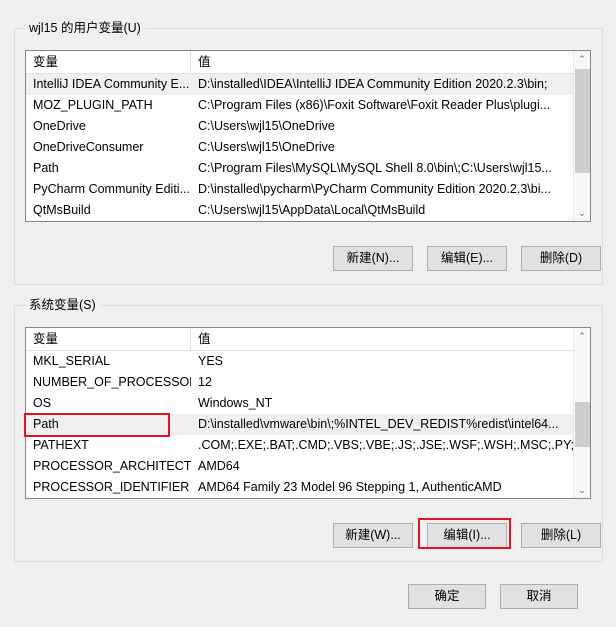  Describe the element at coordinates (62, 305) in the screenshot. I see `system-variables-group-title: 系统变量(S)` at that location.